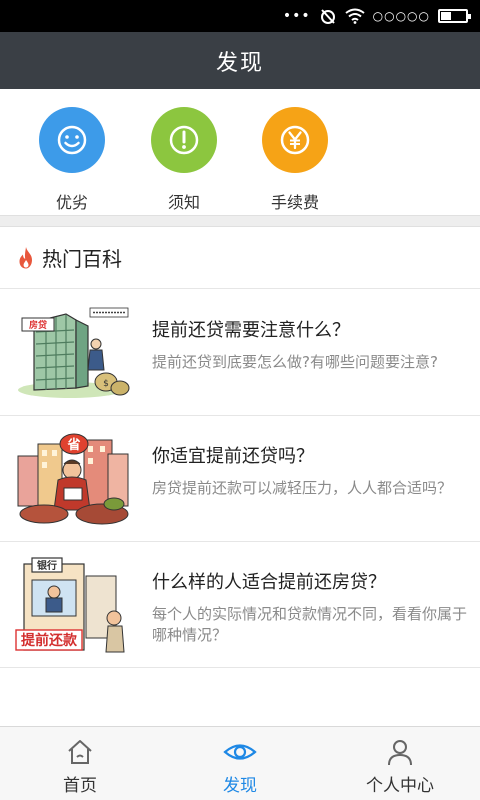  What do you see at coordinates (401, 16) in the screenshot?
I see `signal-strength: ○○○○○` at bounding box center [401, 16].